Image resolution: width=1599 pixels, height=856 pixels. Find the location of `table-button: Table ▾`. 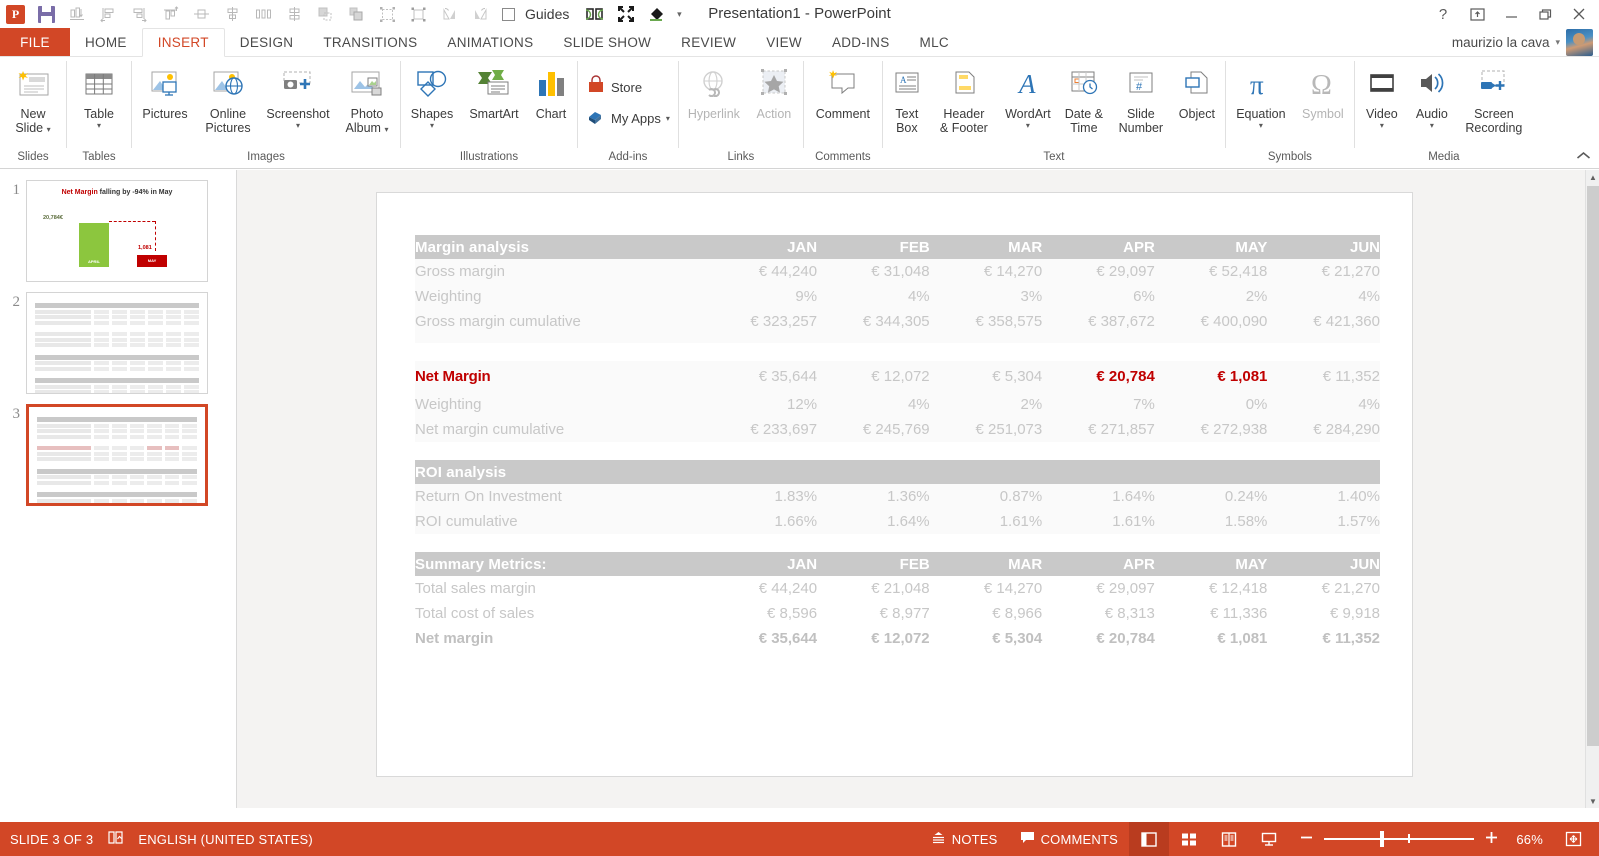

table-button: Table ▾ is located at coordinates (99, 95).